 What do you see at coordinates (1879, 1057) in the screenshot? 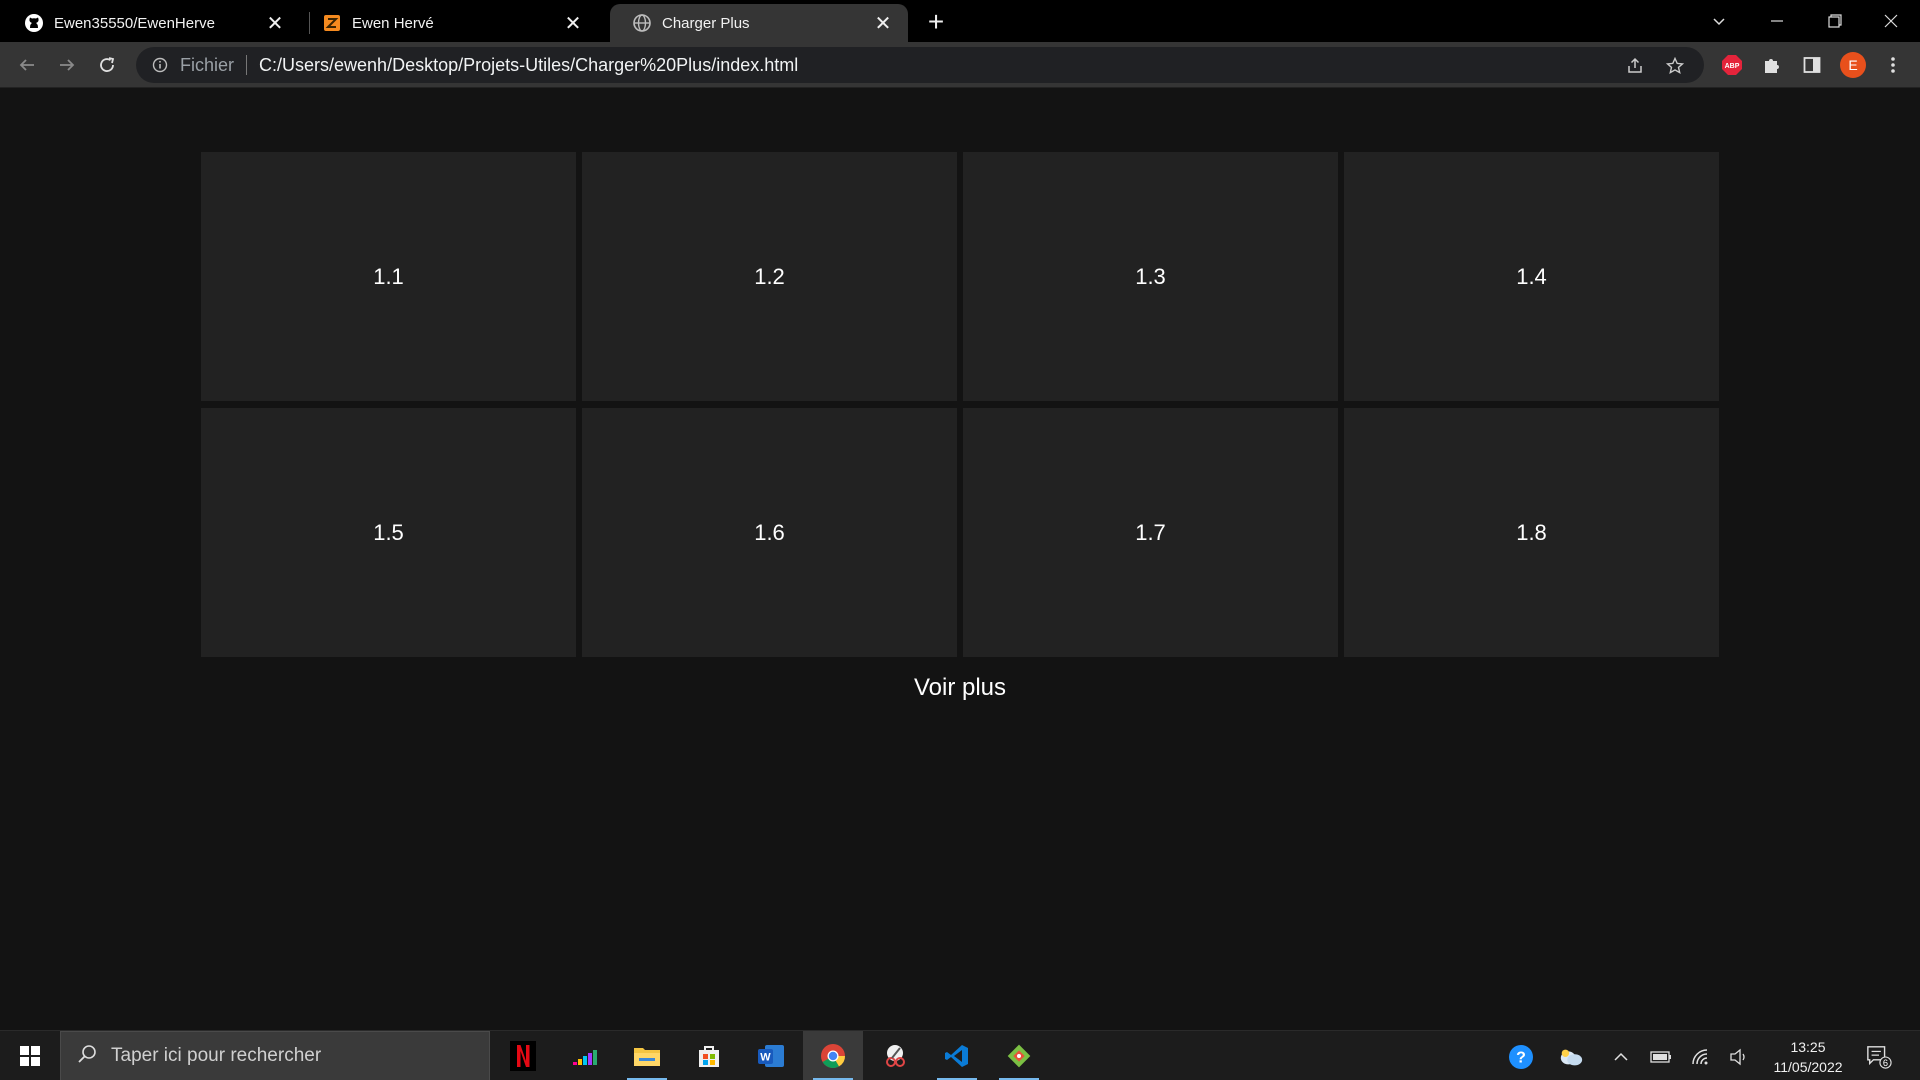
I see `notification-center-icon: 6` at bounding box center [1879, 1057].